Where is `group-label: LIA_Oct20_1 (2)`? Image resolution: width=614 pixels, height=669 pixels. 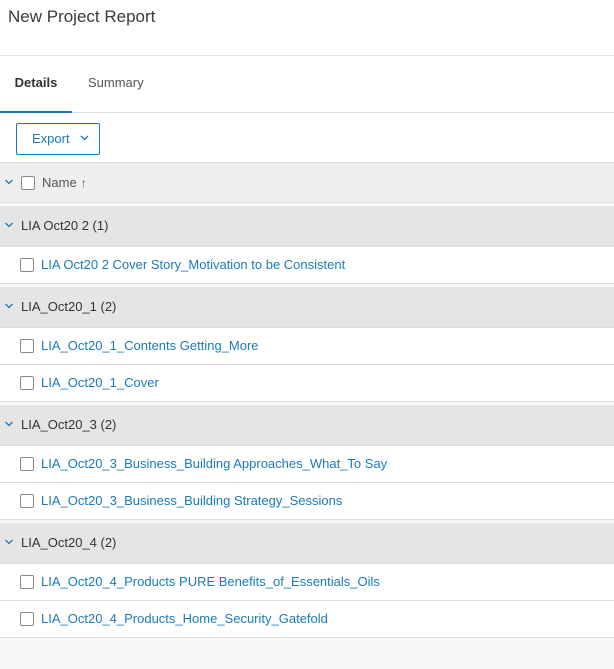 group-label: LIA_Oct20_1 (2) is located at coordinates (69, 306).